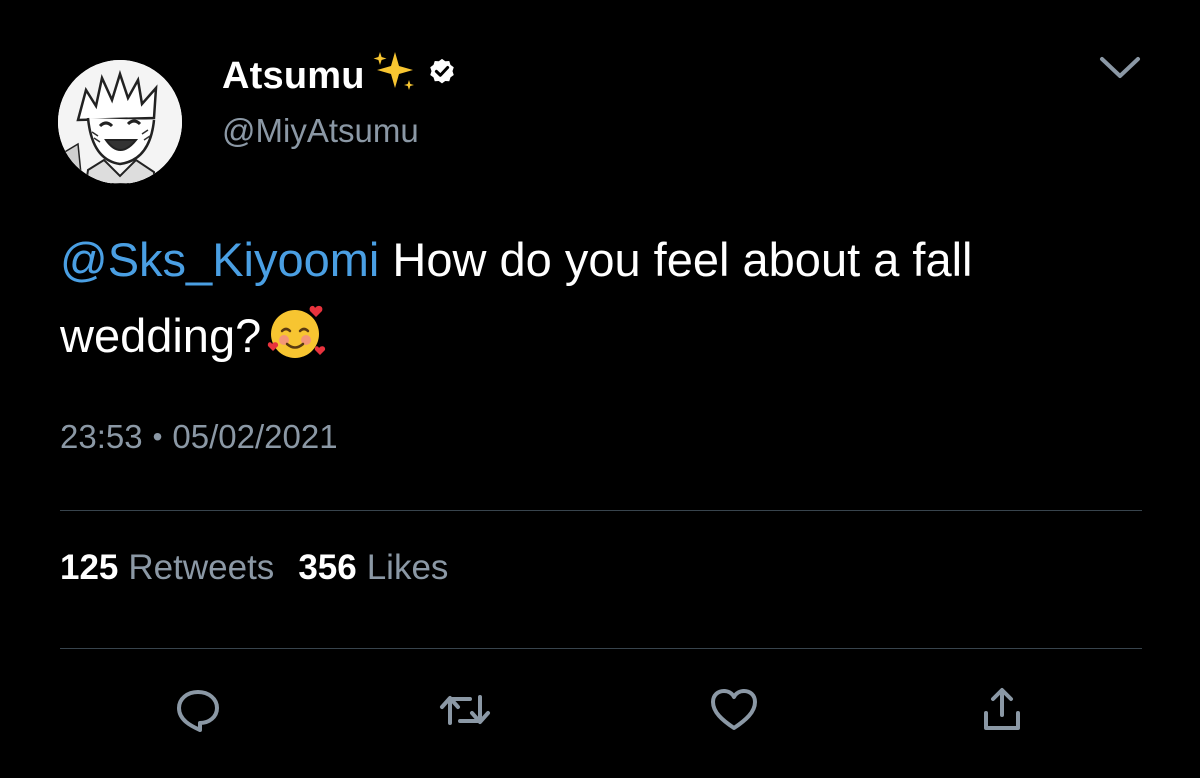 The width and height of the screenshot is (1200, 778). What do you see at coordinates (89, 567) in the screenshot?
I see `retweets-count: 125` at bounding box center [89, 567].